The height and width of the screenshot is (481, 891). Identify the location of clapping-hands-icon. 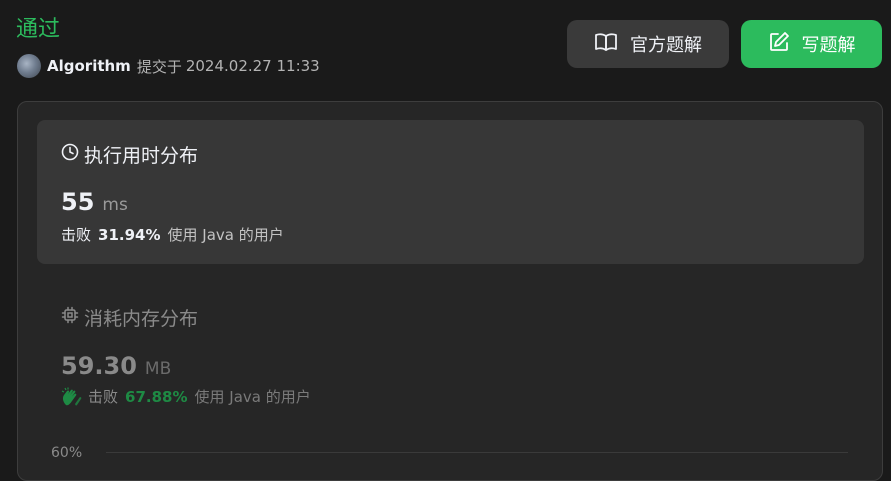
(72, 397).